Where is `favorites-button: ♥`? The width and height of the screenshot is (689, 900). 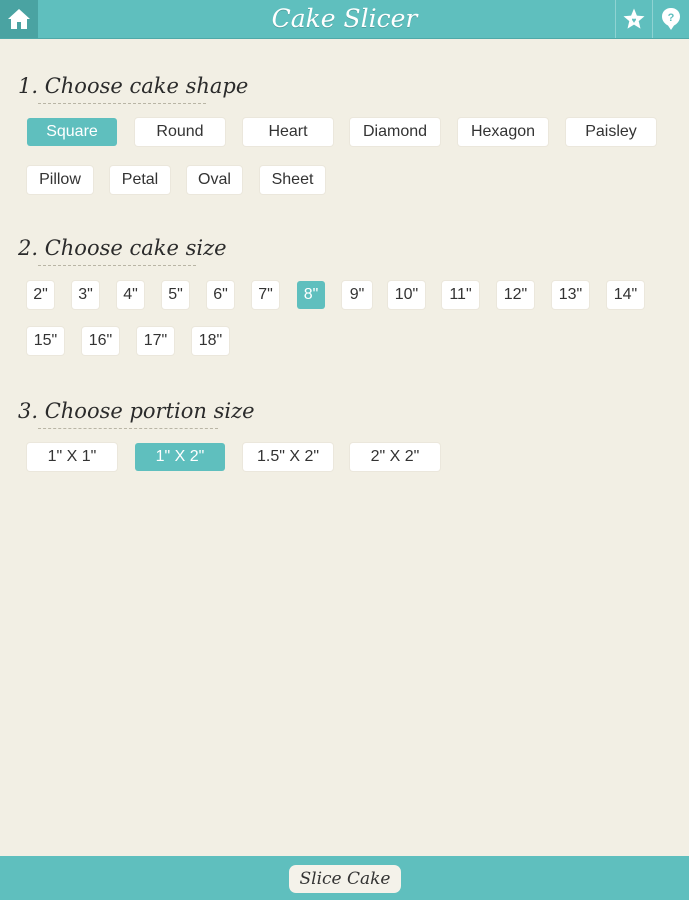
favorites-button: ♥ is located at coordinates (633, 19).